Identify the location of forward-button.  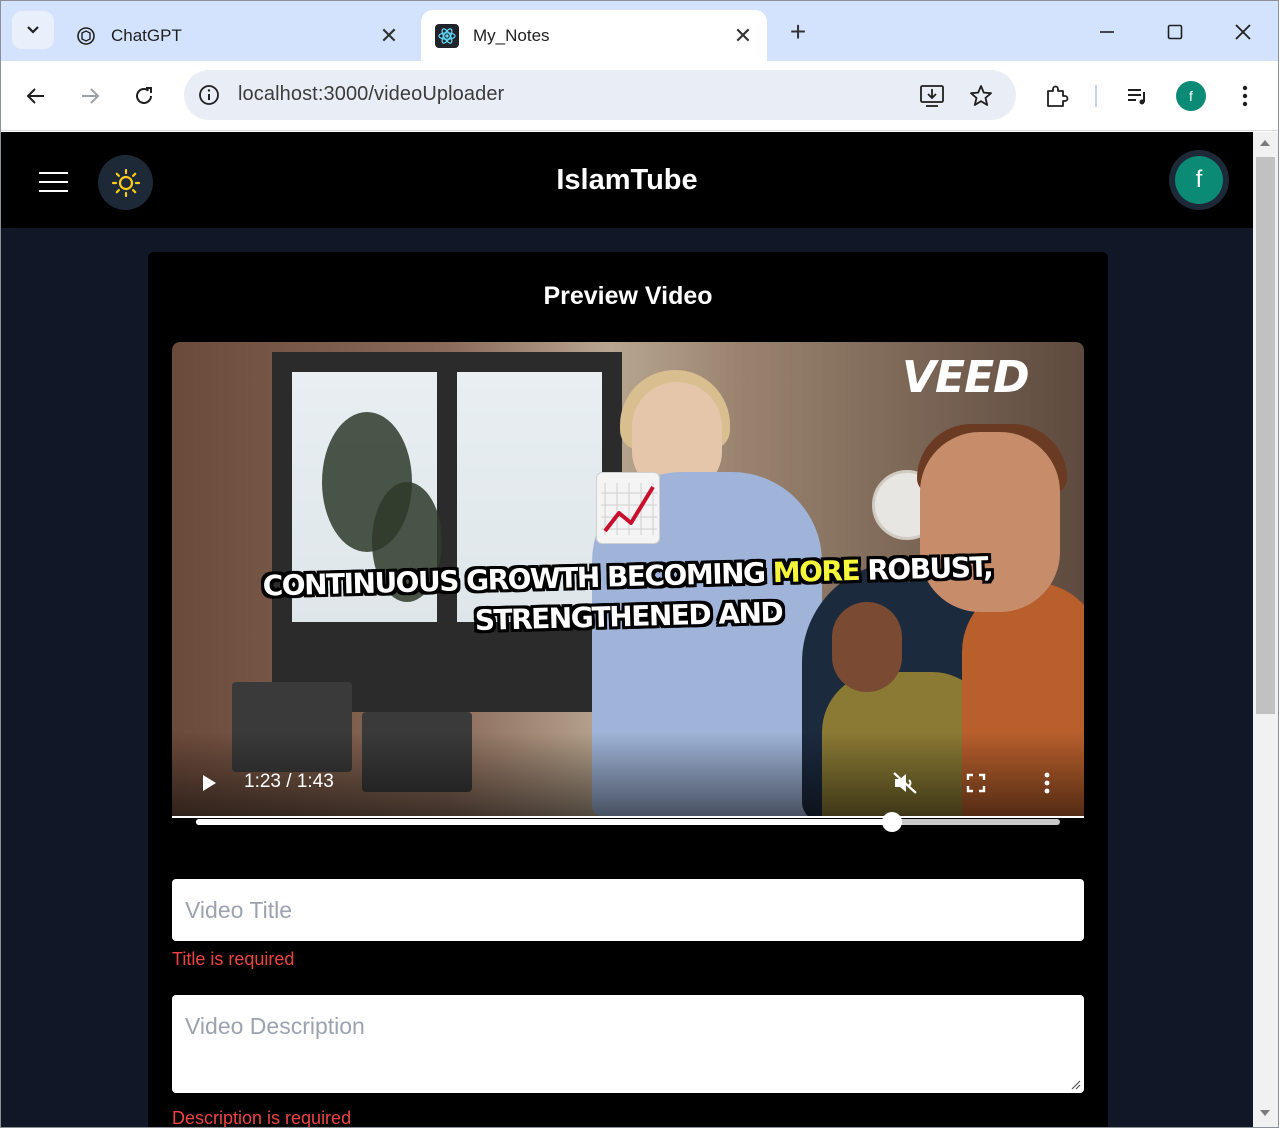
(90, 96).